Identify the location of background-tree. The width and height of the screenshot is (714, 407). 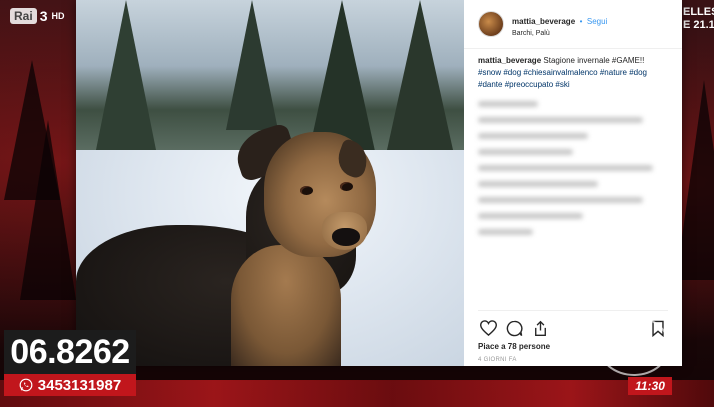
(48, 210).